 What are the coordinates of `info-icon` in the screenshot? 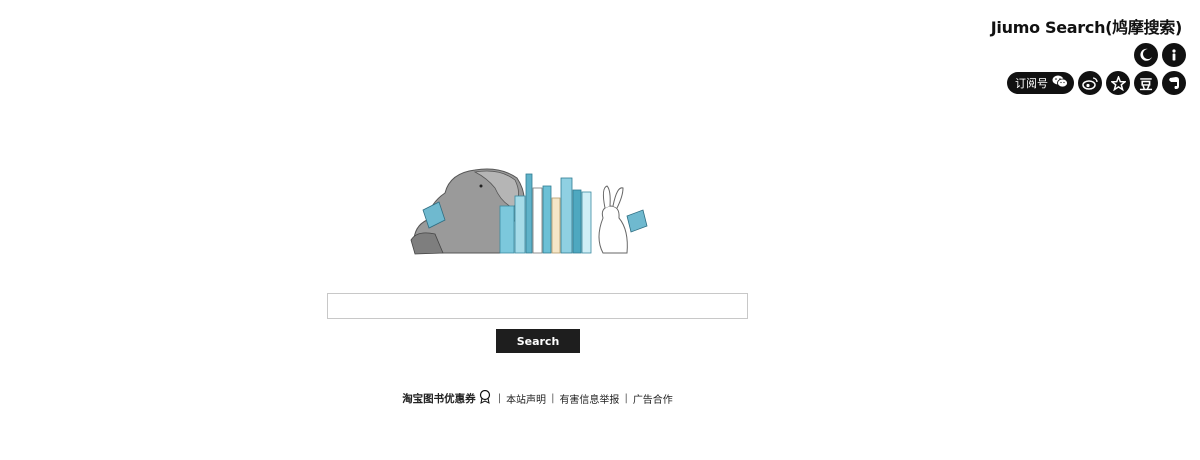 It's located at (1174, 55).